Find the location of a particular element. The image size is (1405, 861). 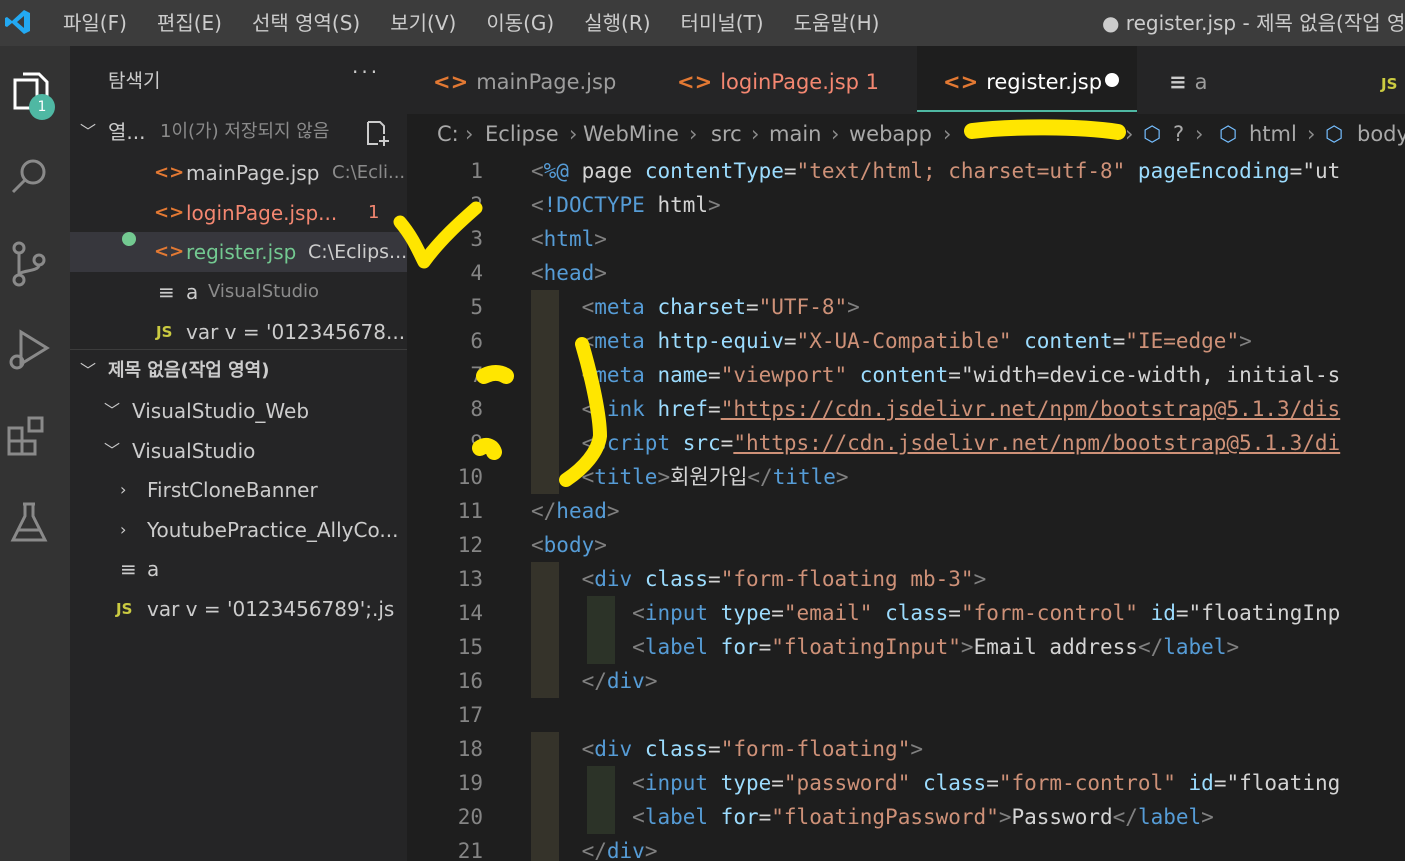

breadcrumb-item: src is located at coordinates (726, 134).